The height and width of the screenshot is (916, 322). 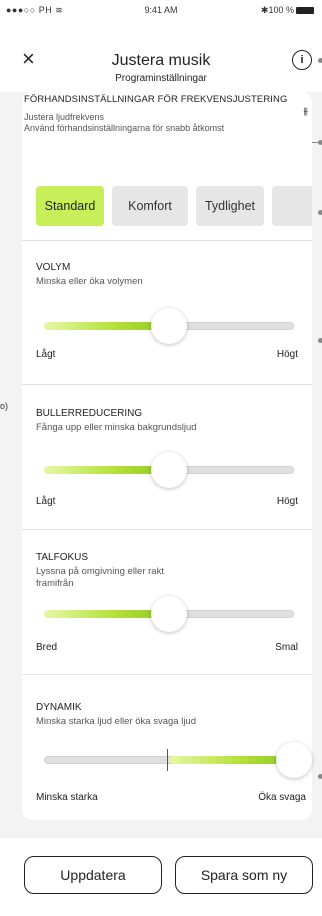 What do you see at coordinates (292, 206) in the screenshot?
I see `preset-chip-more` at bounding box center [292, 206].